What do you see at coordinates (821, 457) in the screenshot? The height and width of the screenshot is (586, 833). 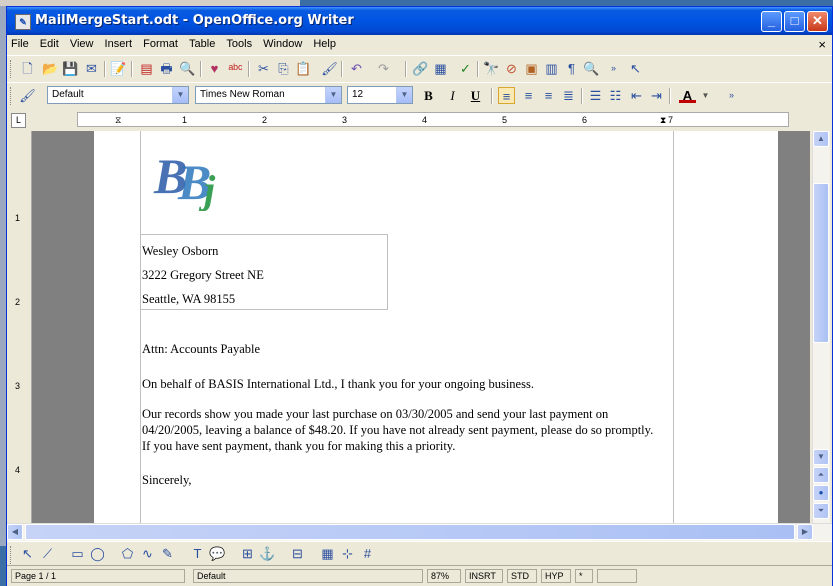 I see `scroll-down-button: ▼` at bounding box center [821, 457].